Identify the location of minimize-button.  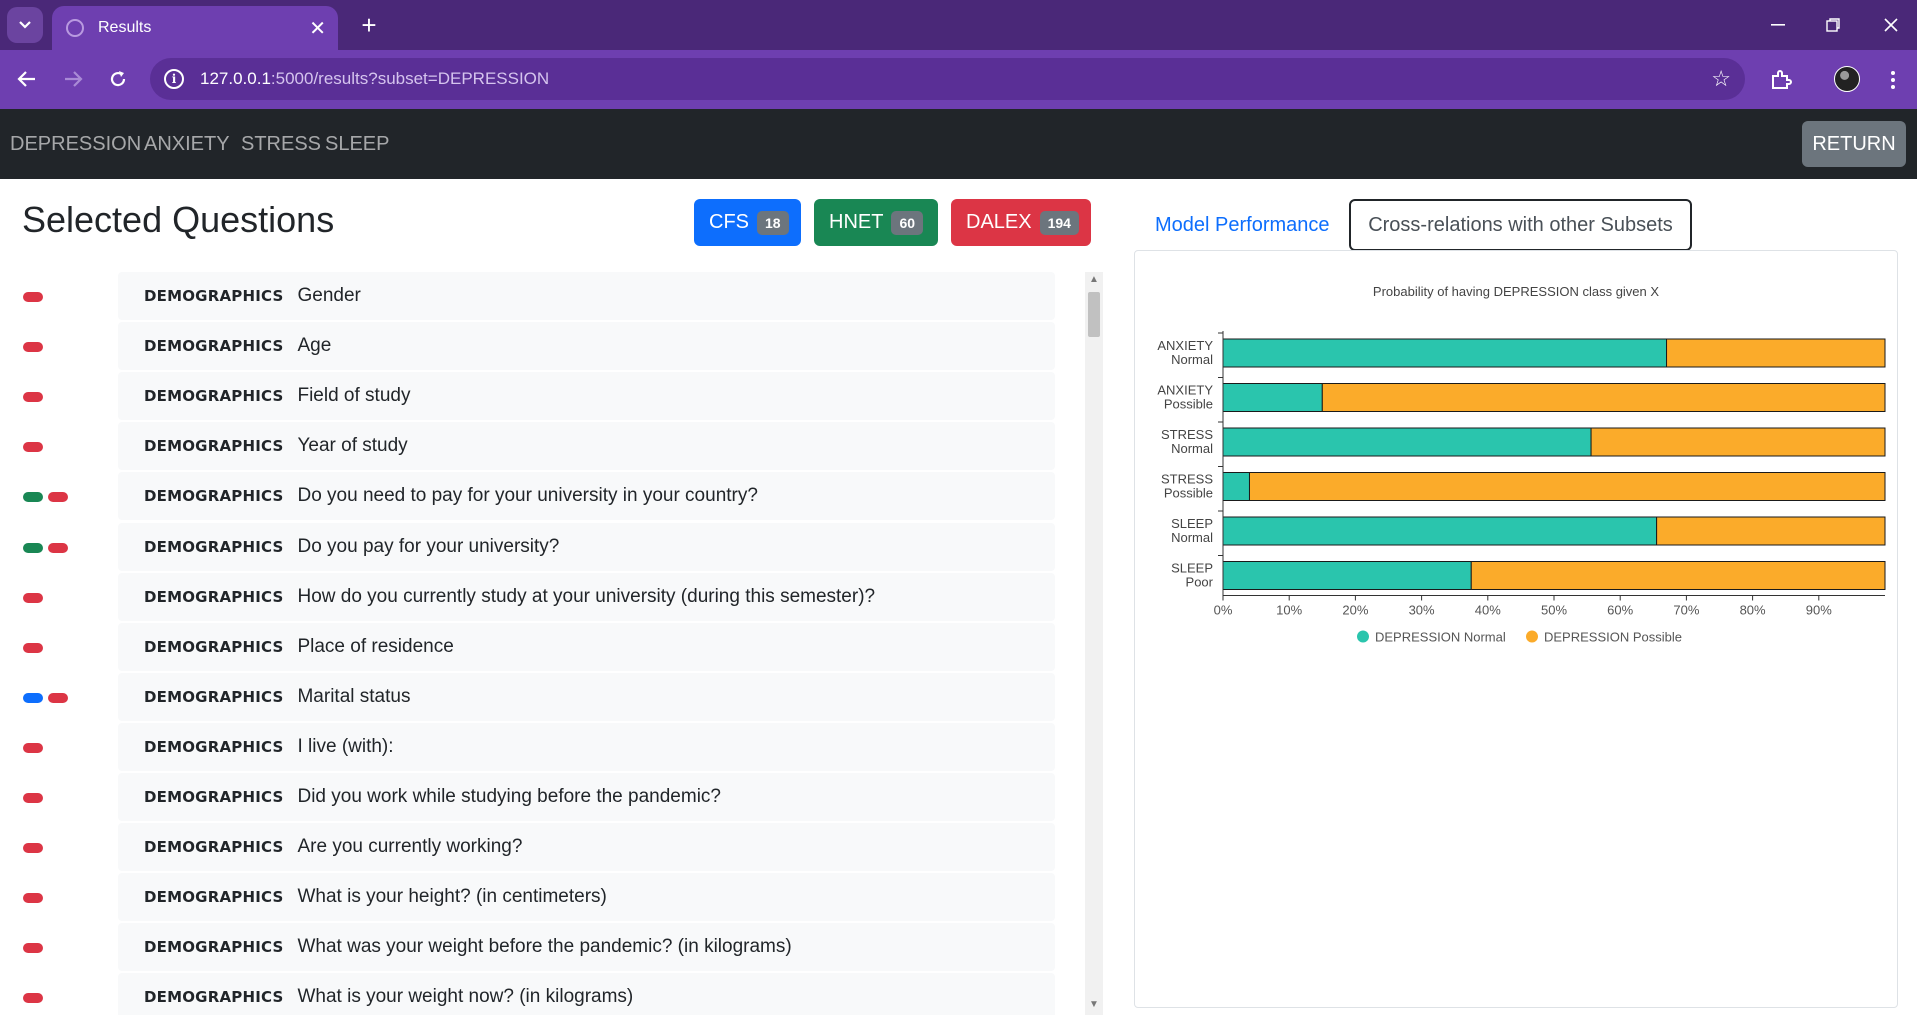
(1778, 25).